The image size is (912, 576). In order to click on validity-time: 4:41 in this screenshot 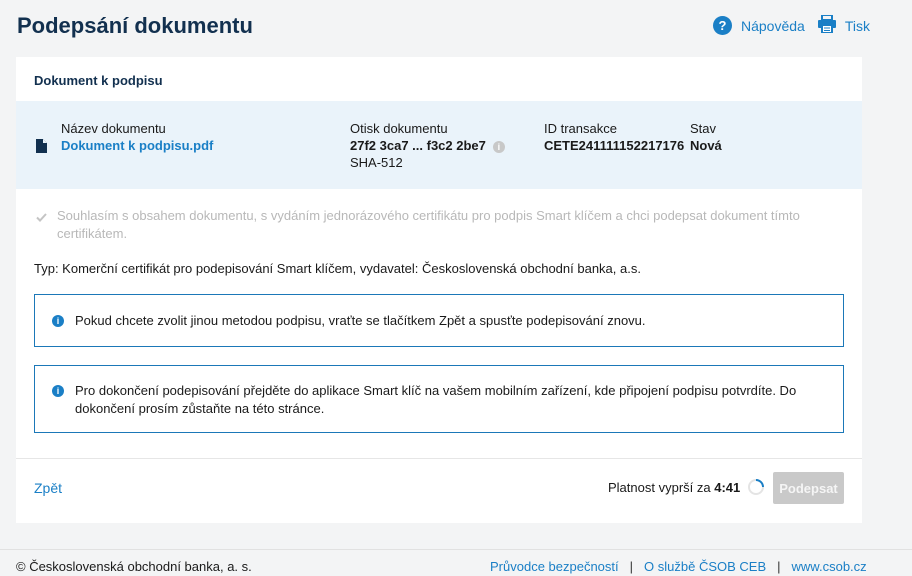, I will do `click(727, 487)`.